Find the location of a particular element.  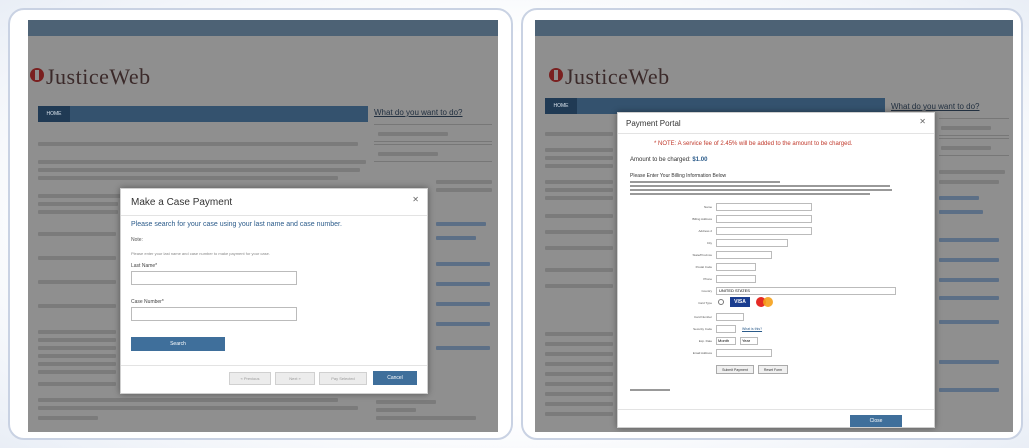

nav-bar: HOME is located at coordinates (203, 114).